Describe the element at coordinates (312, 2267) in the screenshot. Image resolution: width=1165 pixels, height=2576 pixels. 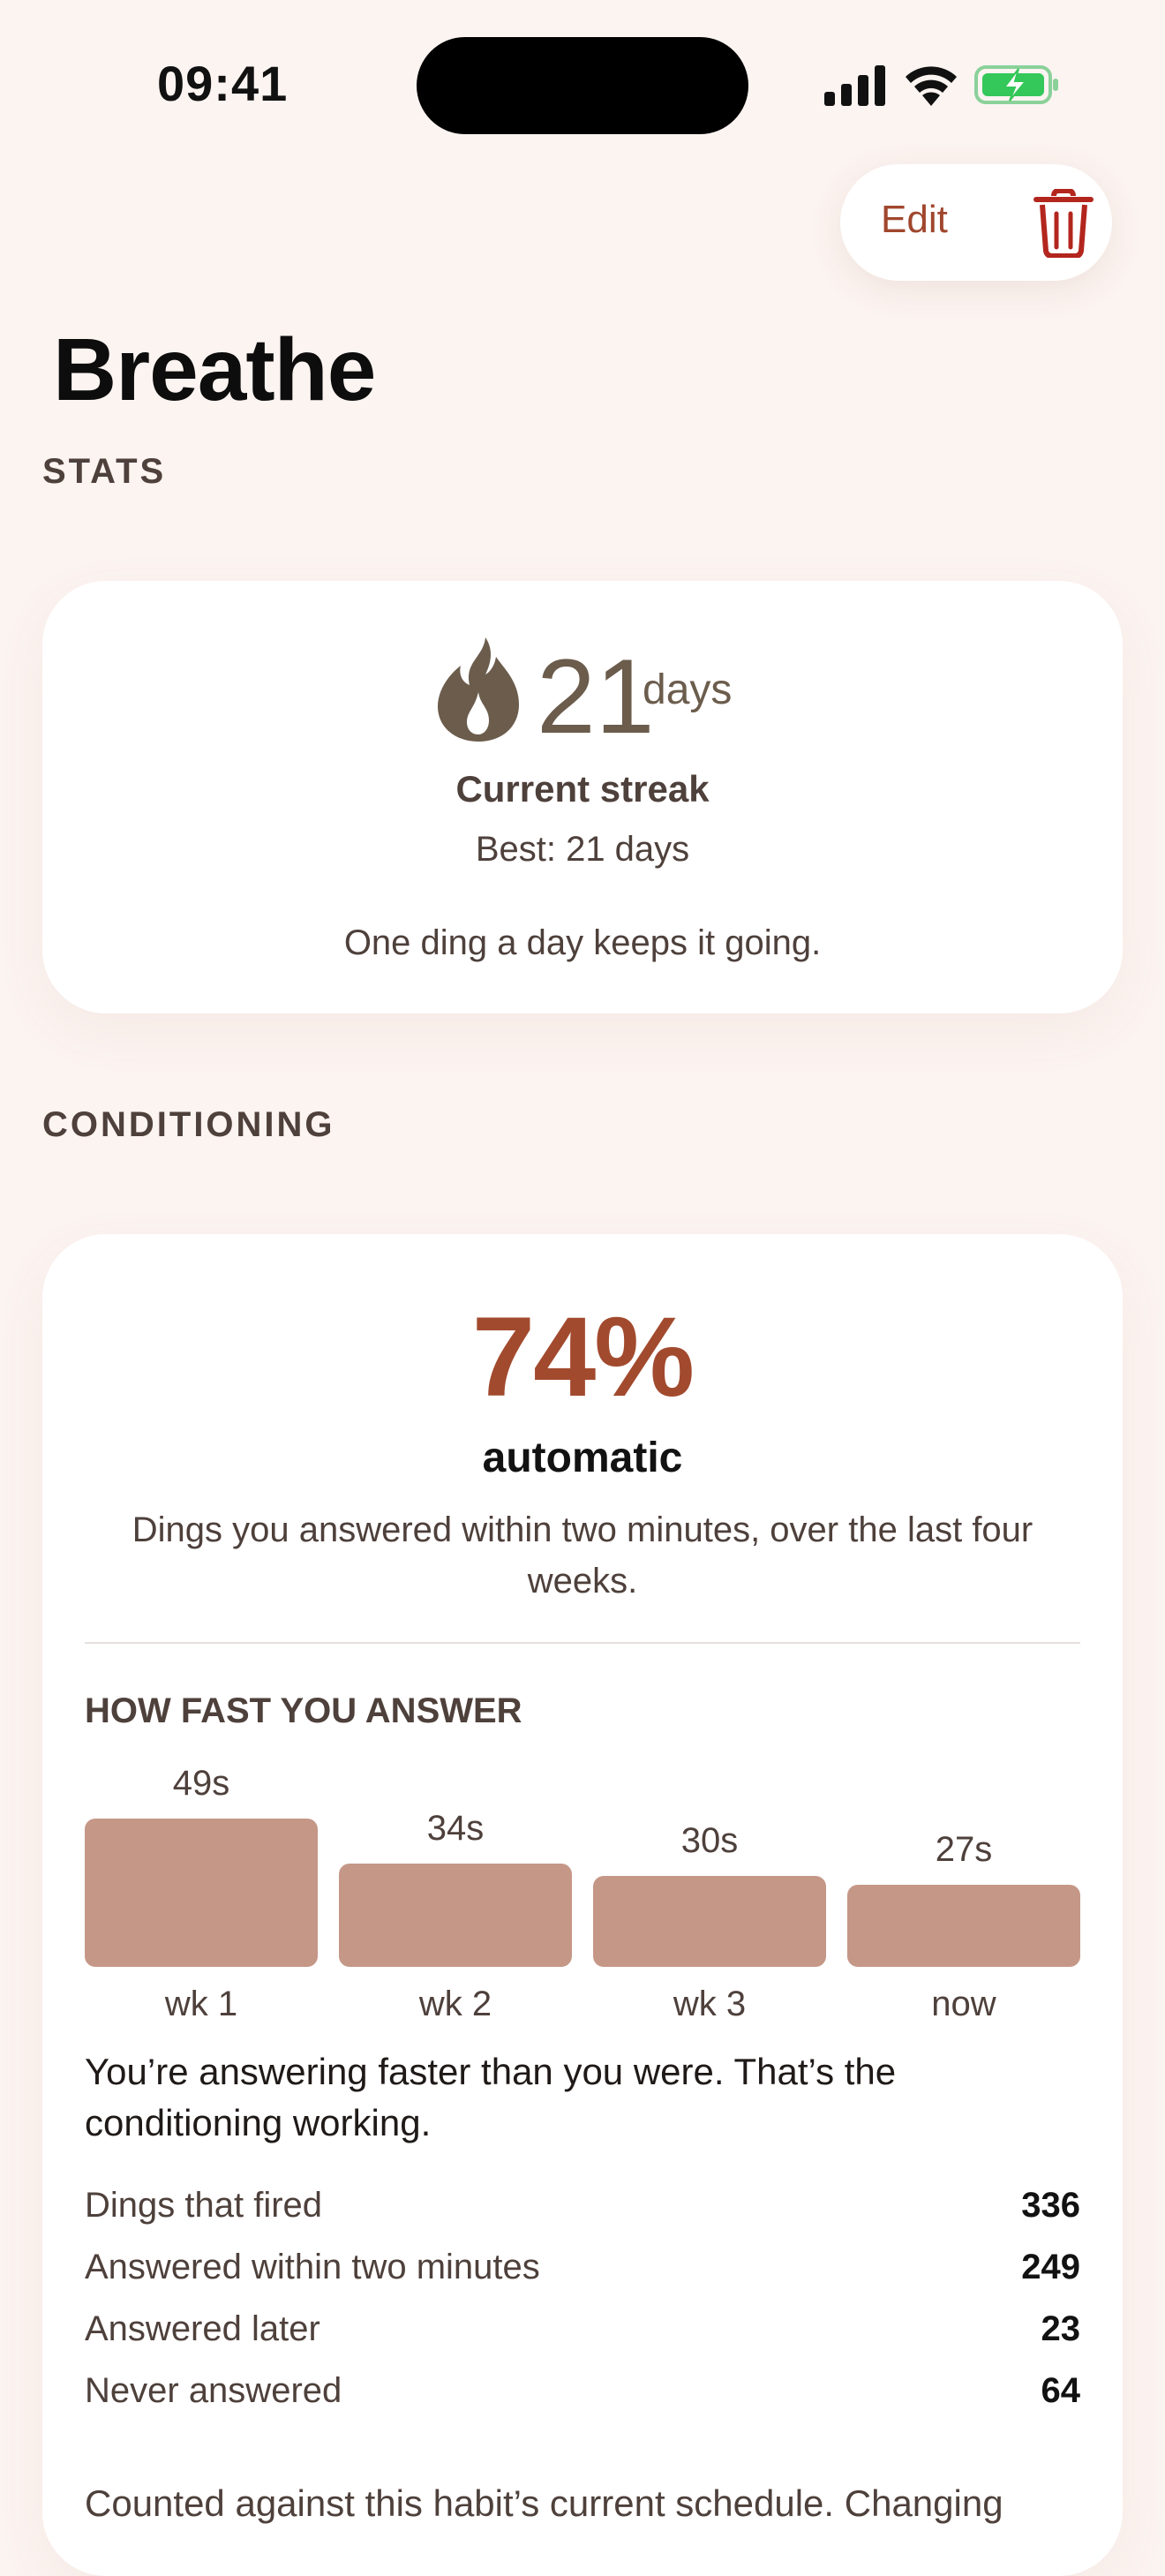
I see `stat-label: Answered within two minutes` at that location.